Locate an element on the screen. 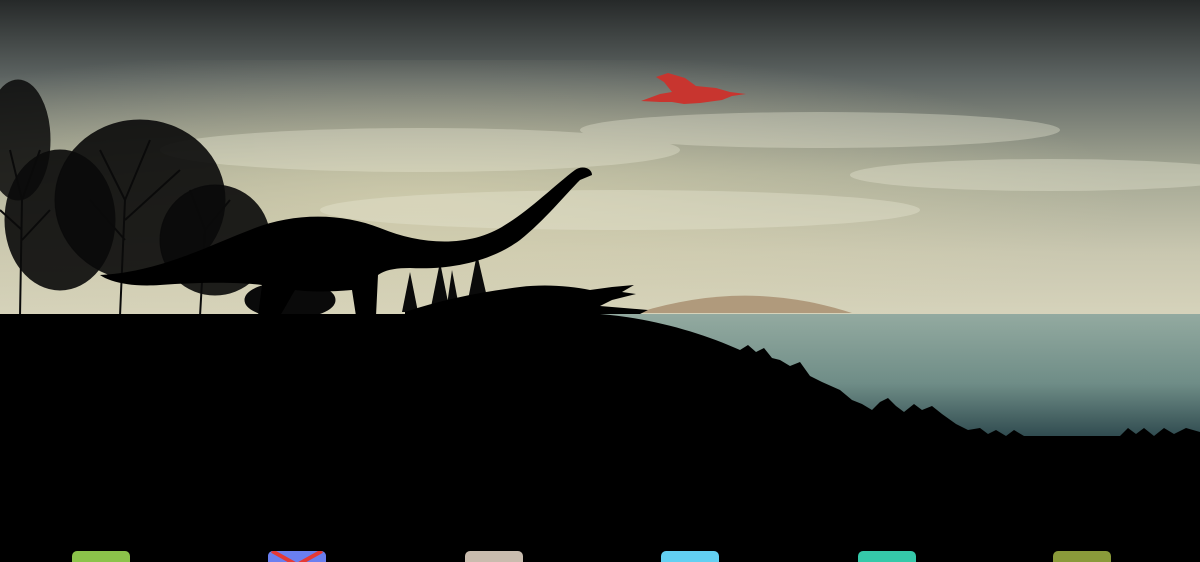 The width and height of the screenshot is (1200, 562). lightblue-app-icon is located at coordinates (690, 556).